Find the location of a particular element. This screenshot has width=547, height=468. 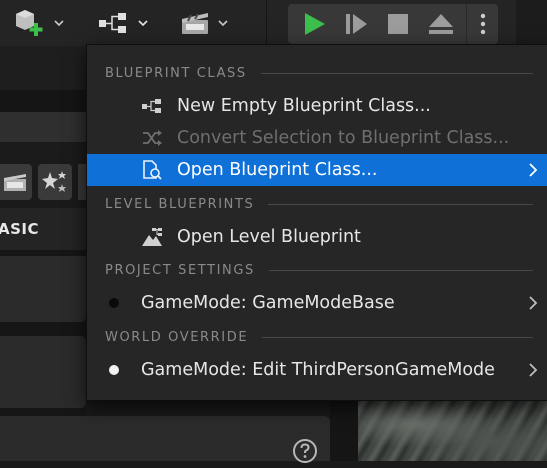

main-toolbar is located at coordinates (273, 23).